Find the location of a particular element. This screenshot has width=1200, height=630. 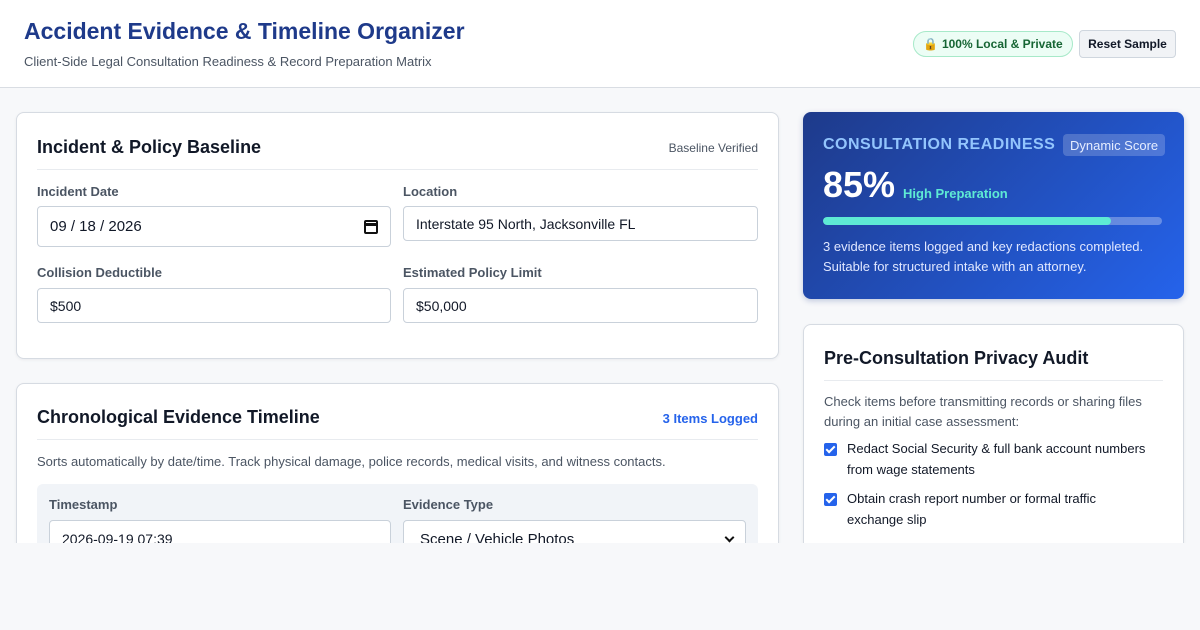

app-title: Accident Evidence & Timeline Organizer is located at coordinates (244, 31).